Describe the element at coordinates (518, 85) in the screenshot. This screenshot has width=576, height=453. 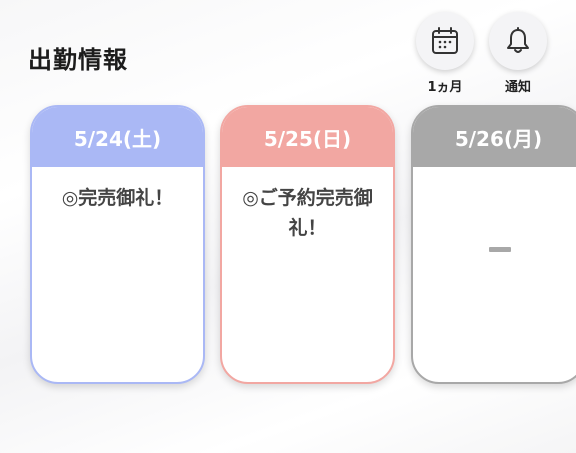
I see `notification-button-label: 通知` at that location.